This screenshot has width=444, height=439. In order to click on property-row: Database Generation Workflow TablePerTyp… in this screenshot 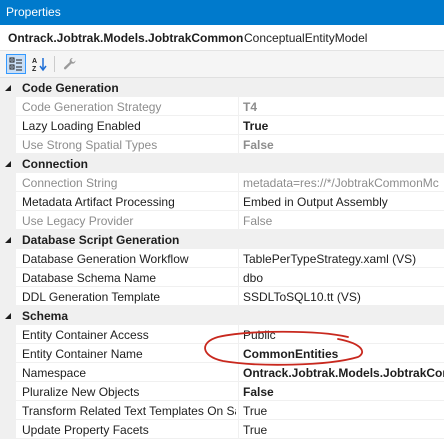, I will do `click(222, 258)`.